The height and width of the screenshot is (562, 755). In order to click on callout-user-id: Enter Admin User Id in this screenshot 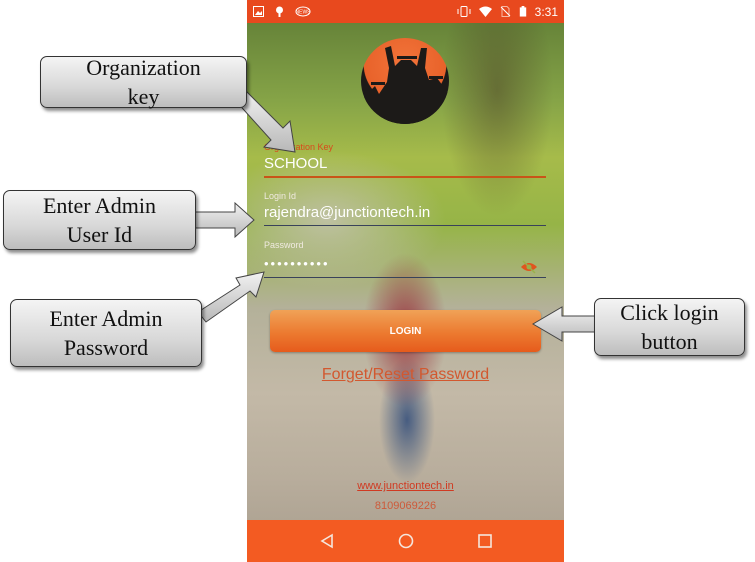, I will do `click(99, 220)`.